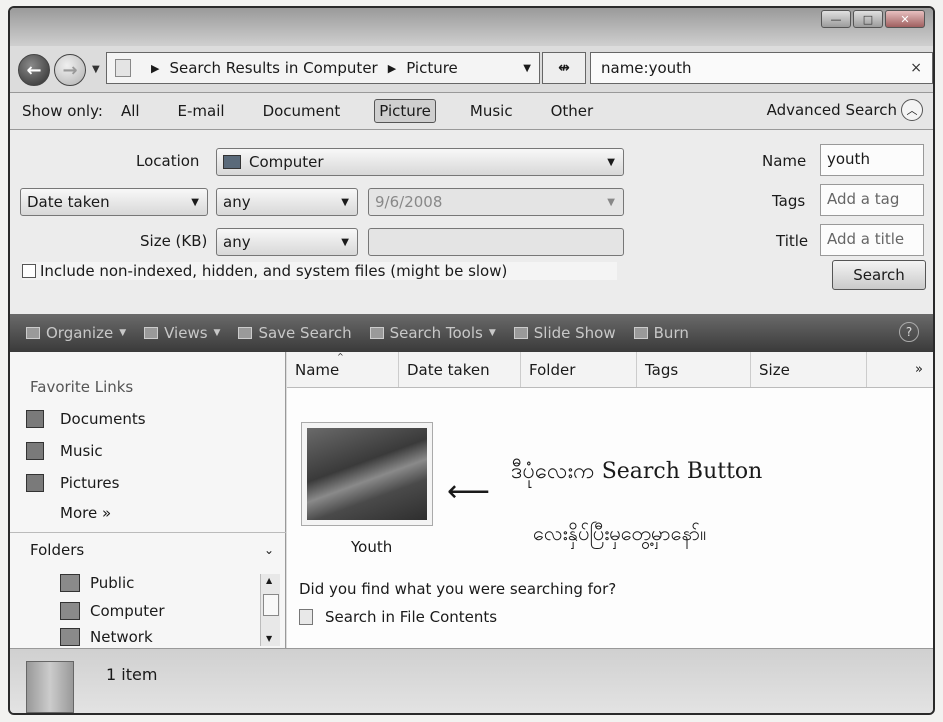 This screenshot has height=722, width=943. I want to click on column-headers: ^ Name Date taken Folder Tags Size », so click(610, 370).